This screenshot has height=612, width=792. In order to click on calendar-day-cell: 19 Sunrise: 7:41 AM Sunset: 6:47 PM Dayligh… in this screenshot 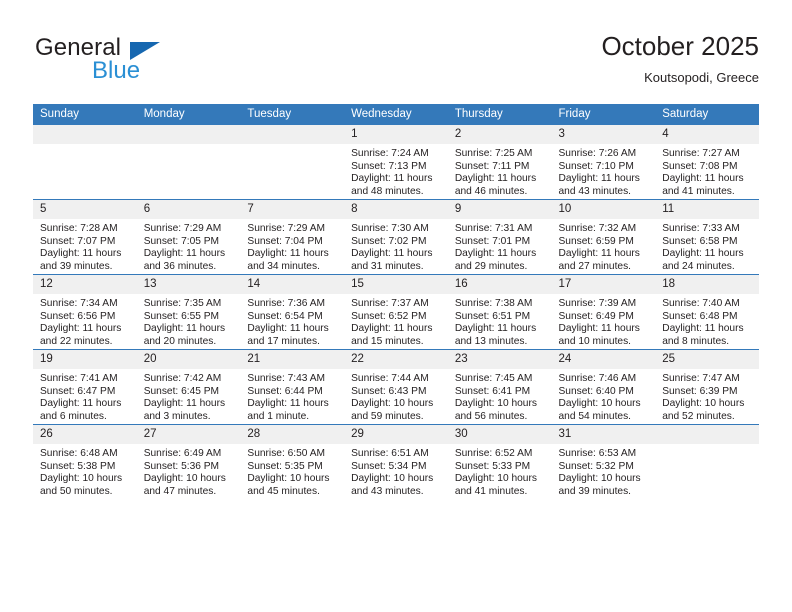, I will do `click(85, 387)`.